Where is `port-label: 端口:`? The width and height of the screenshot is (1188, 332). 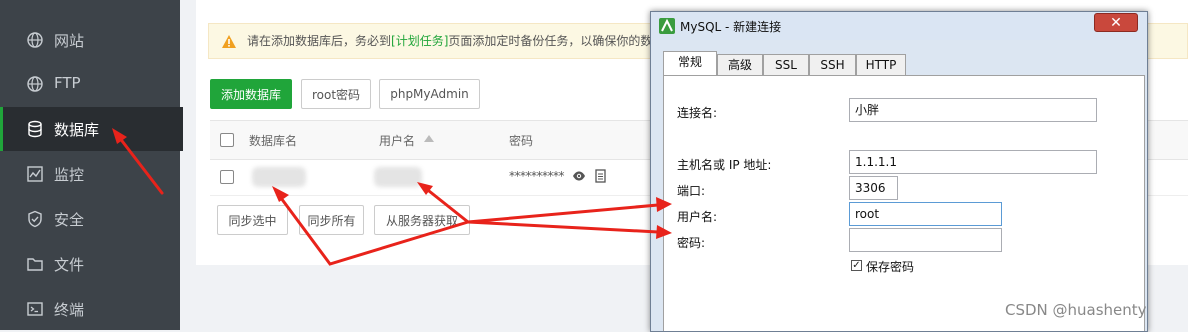 port-label: 端口: is located at coordinates (691, 191).